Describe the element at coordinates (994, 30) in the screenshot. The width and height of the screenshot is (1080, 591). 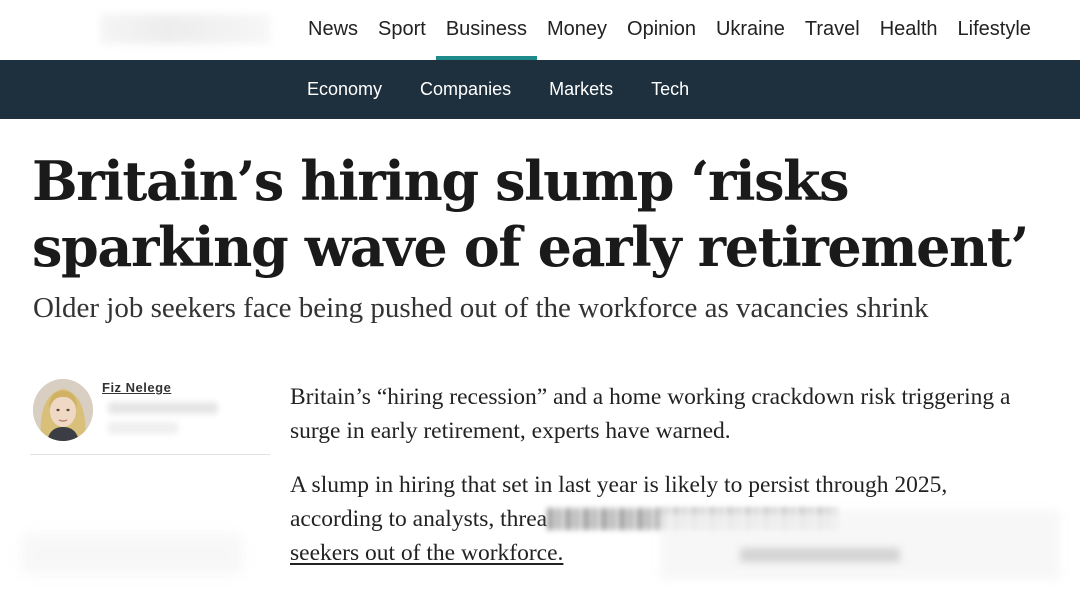
I see `nav-item-lifestyle: Lifestyle` at that location.